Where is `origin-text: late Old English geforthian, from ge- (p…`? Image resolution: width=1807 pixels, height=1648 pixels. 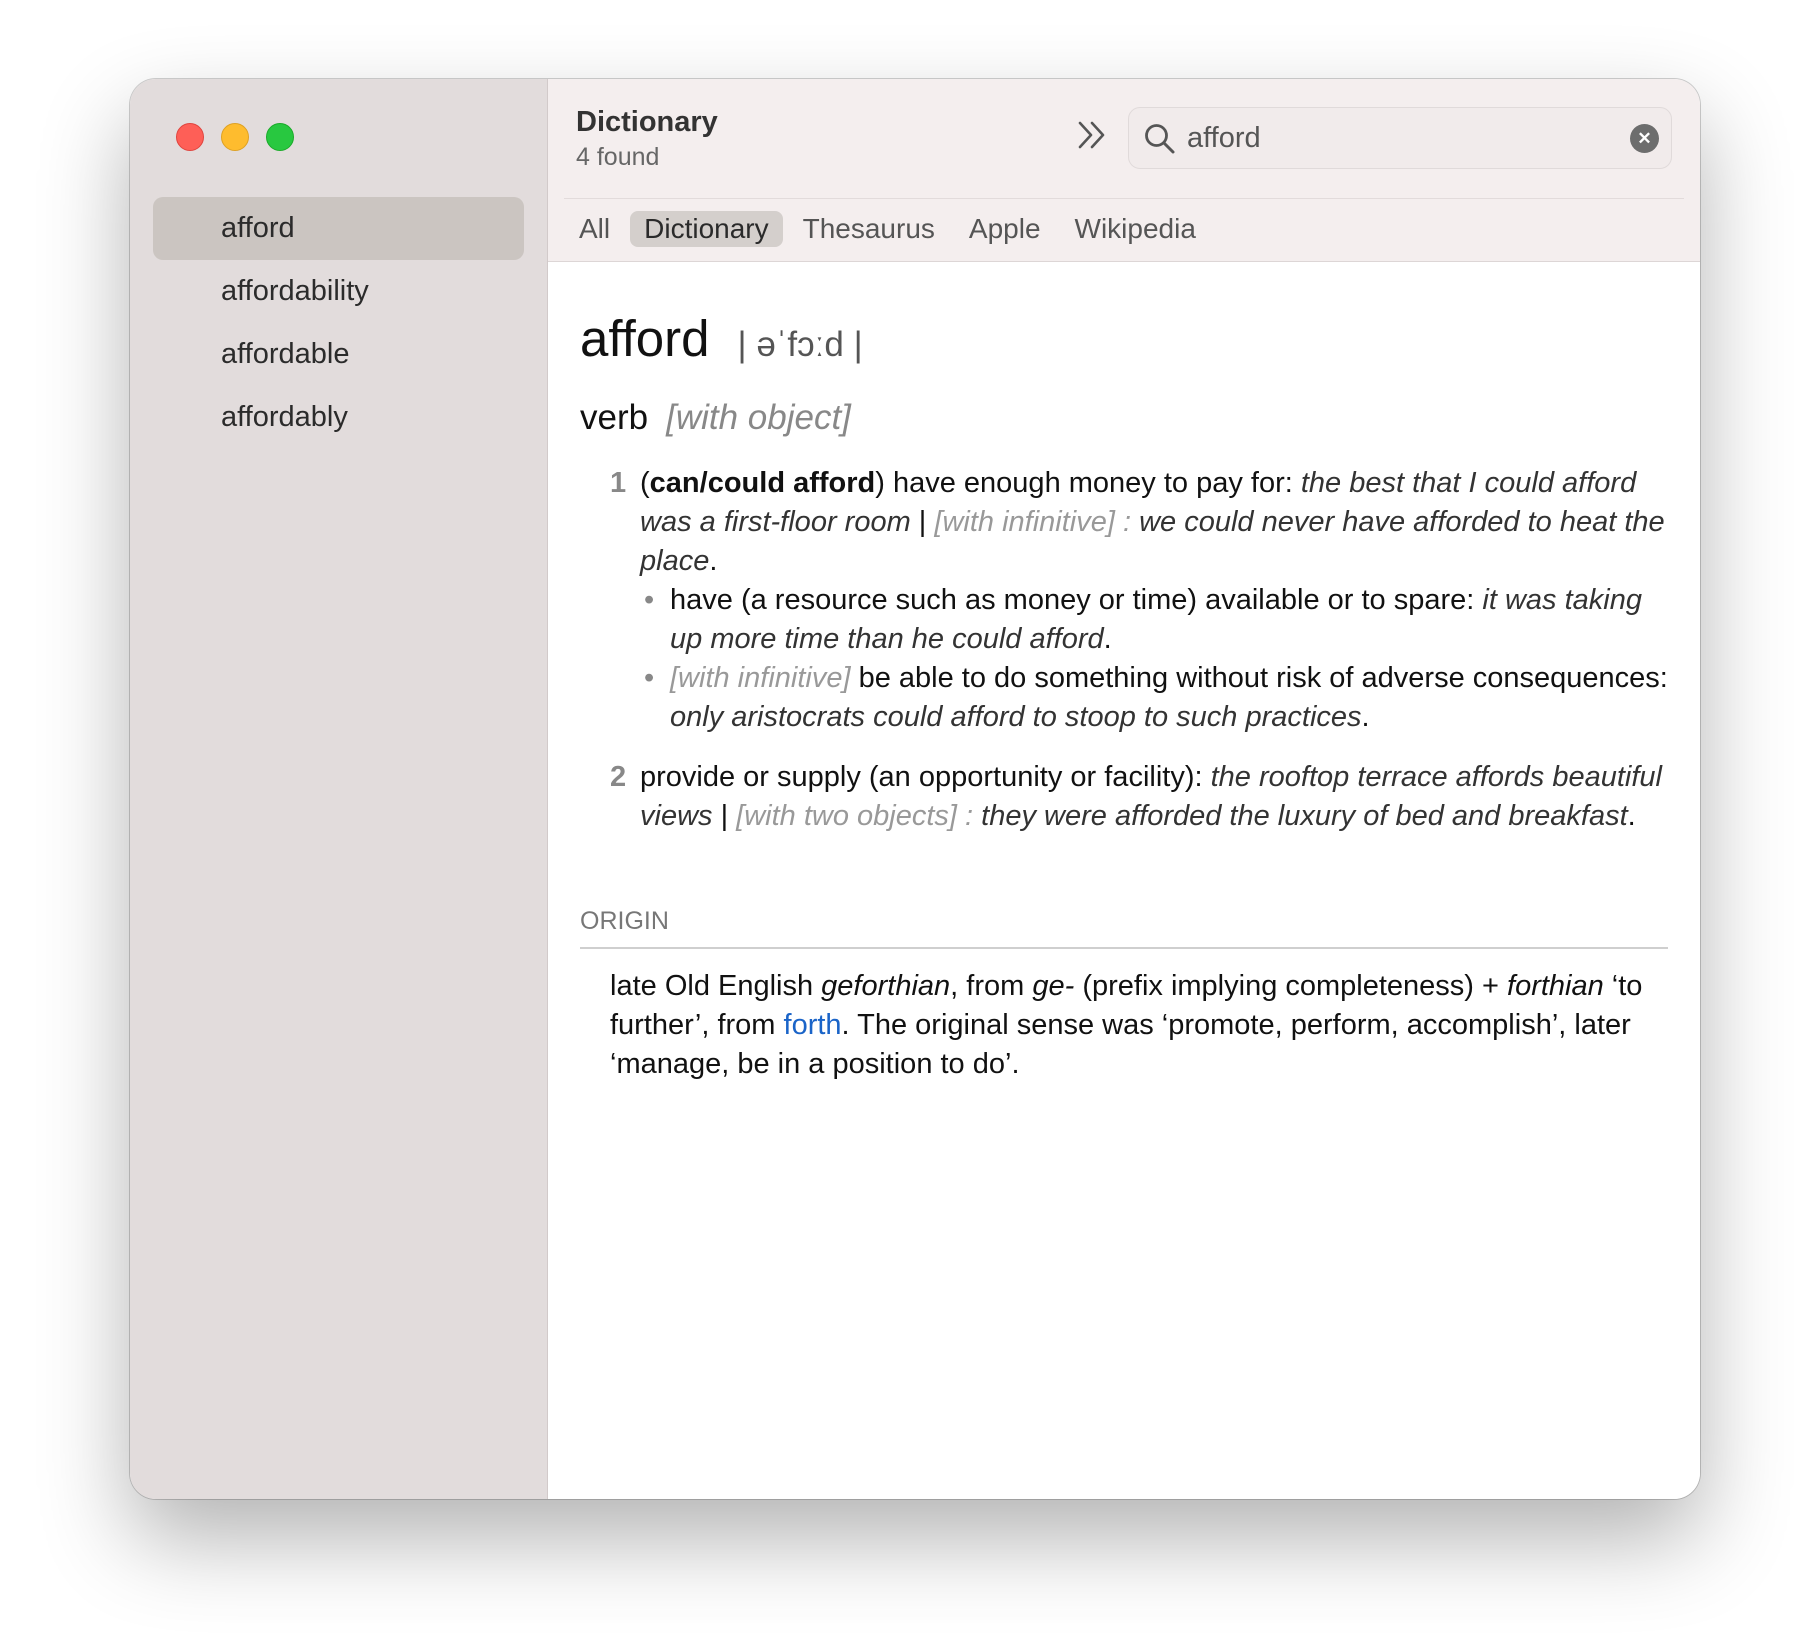
origin-text: late Old English geforthian, from ge- (p… is located at coordinates (1129, 1025).